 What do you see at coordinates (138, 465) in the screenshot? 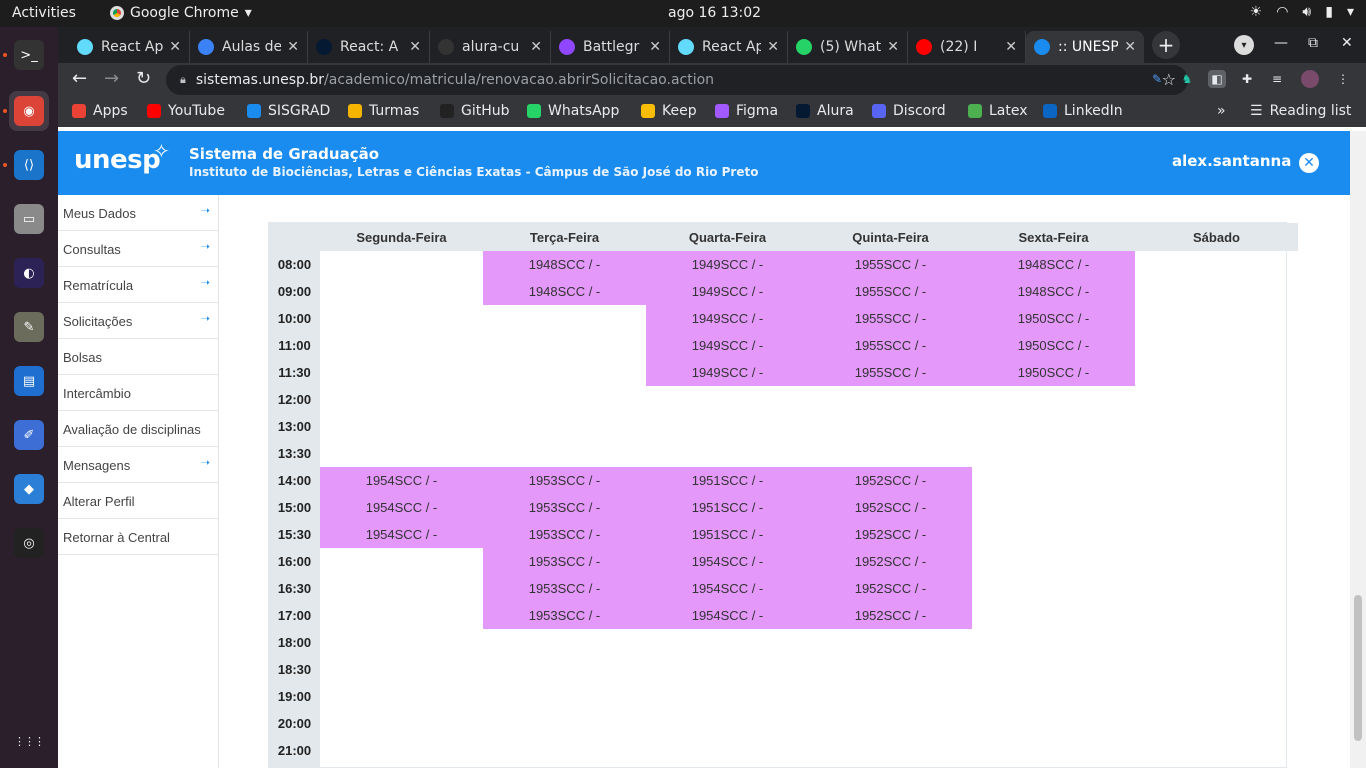
I see `sidebar-item-mensagens: Mensagens ➝` at bounding box center [138, 465].